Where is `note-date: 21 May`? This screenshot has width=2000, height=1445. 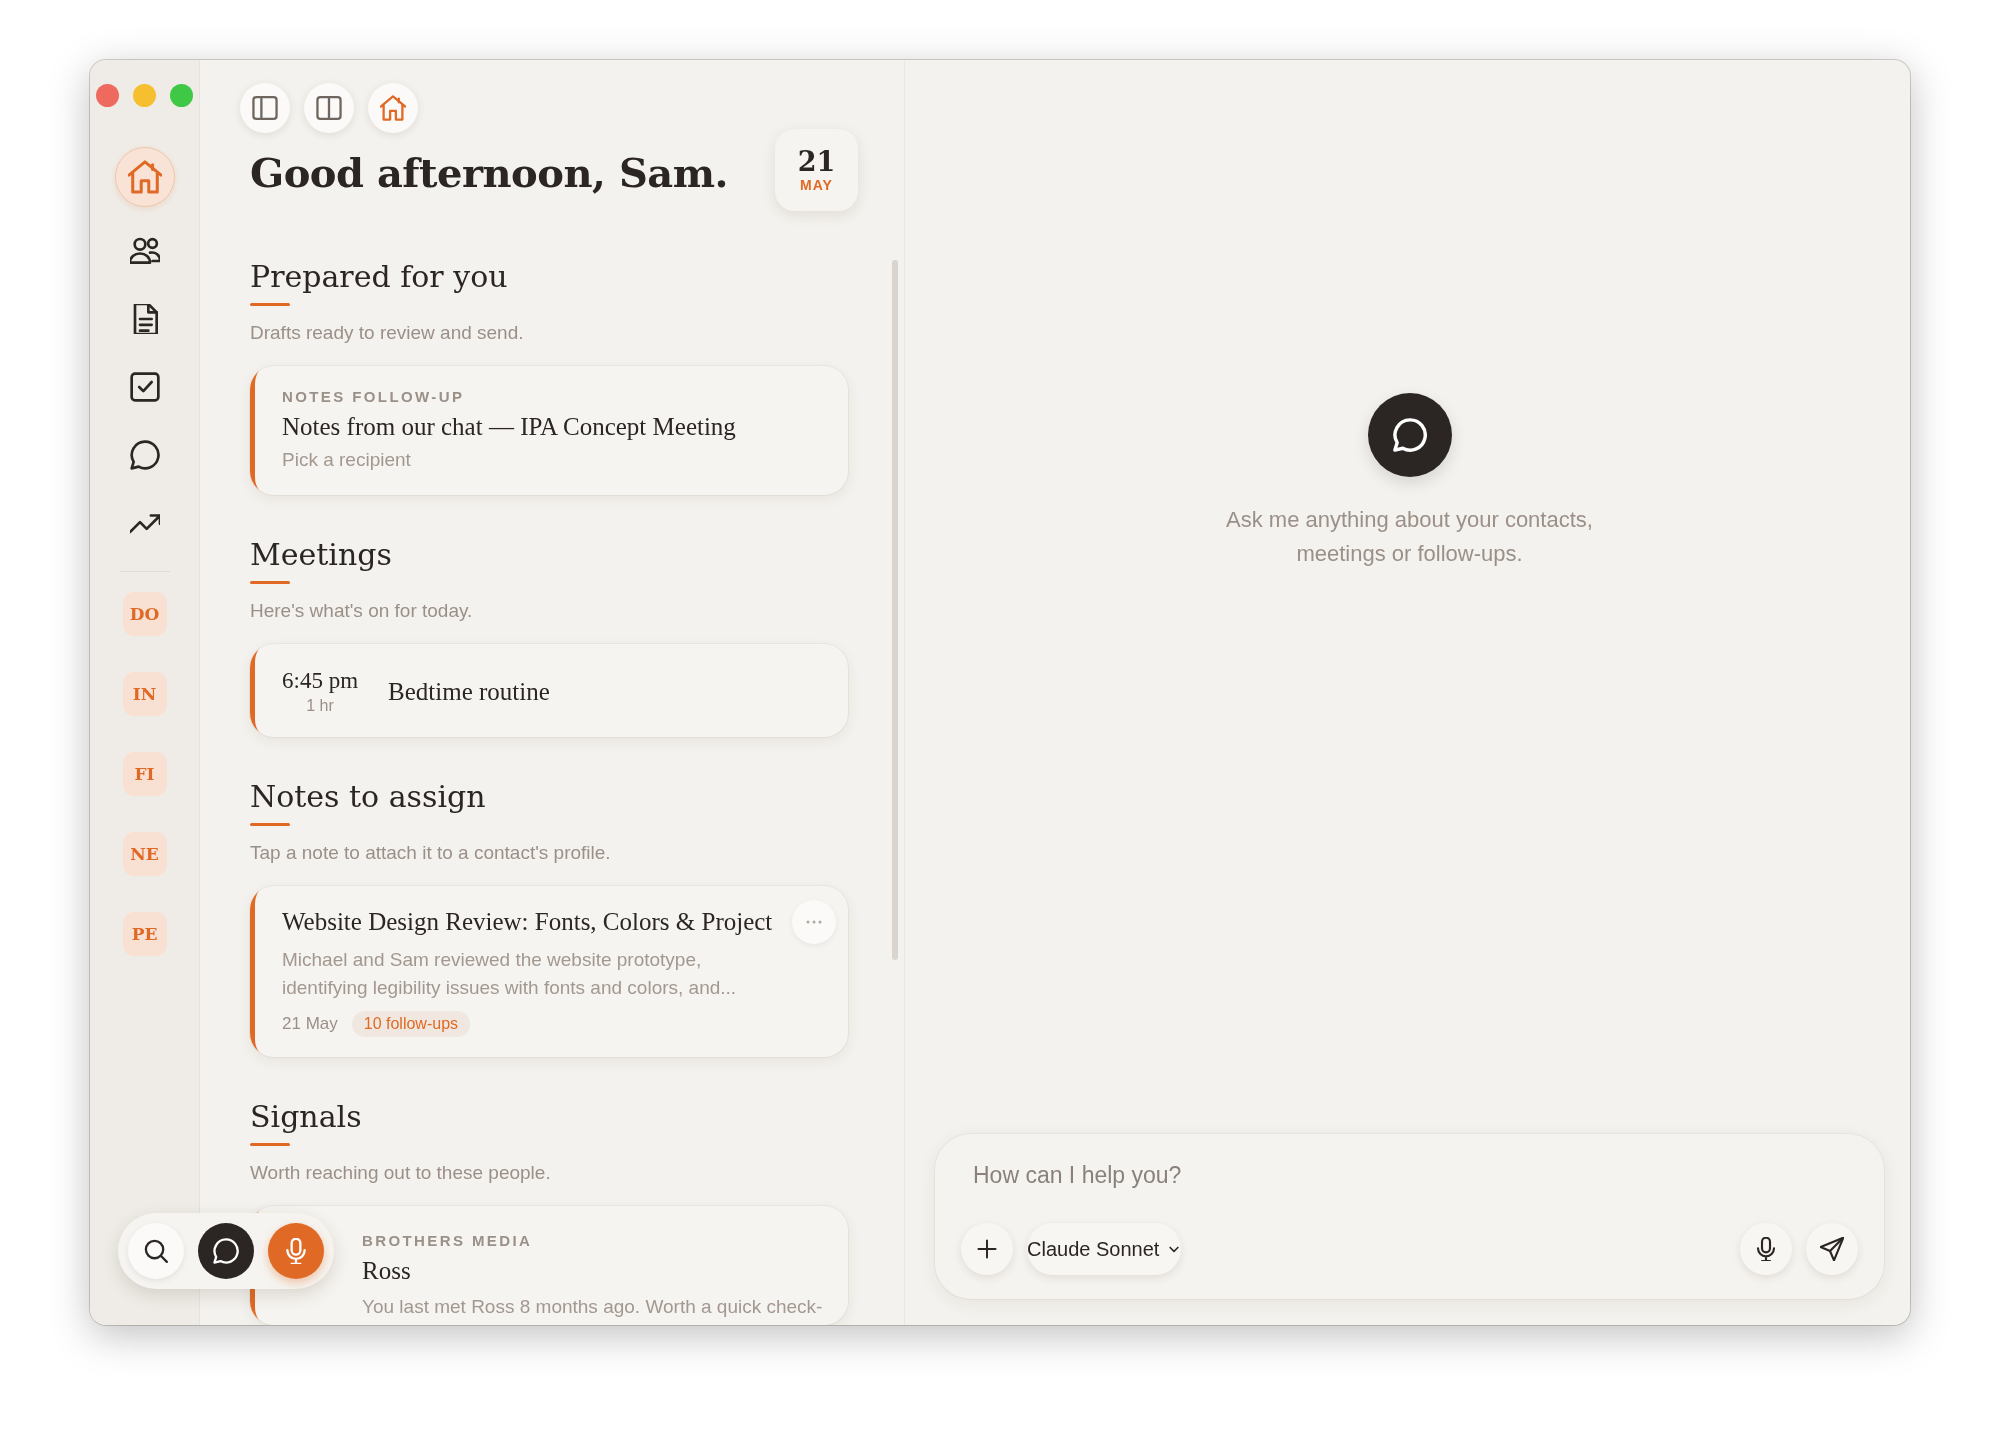
note-date: 21 May is located at coordinates (310, 1024).